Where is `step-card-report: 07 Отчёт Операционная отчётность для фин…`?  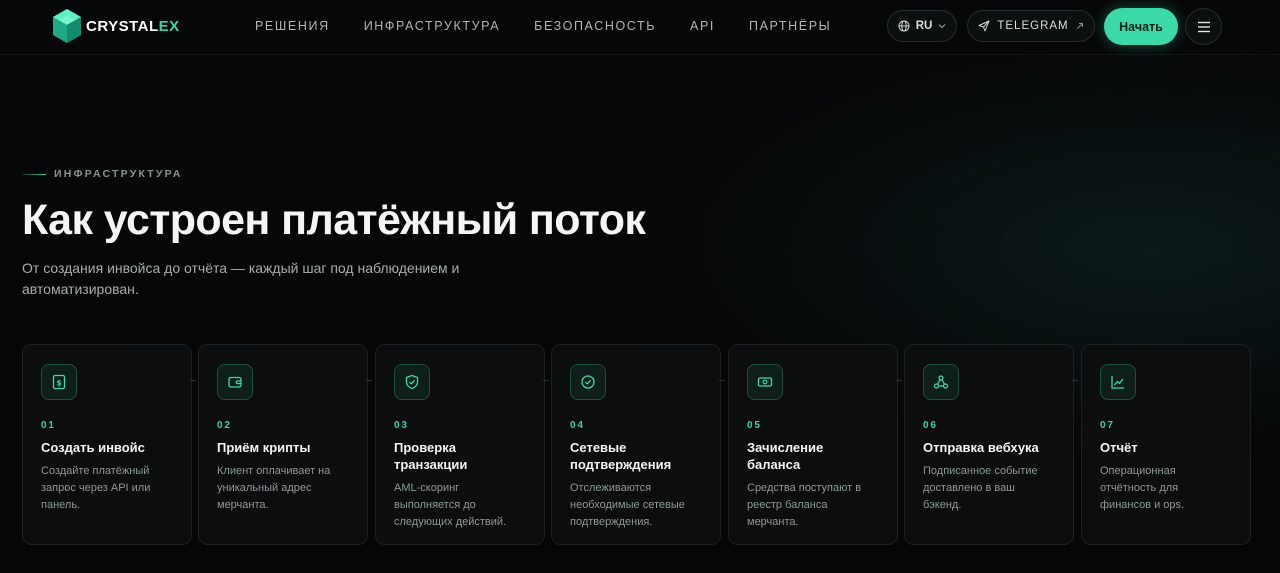 step-card-report: 07 Отчёт Операционная отчётность для фин… is located at coordinates (1166, 444).